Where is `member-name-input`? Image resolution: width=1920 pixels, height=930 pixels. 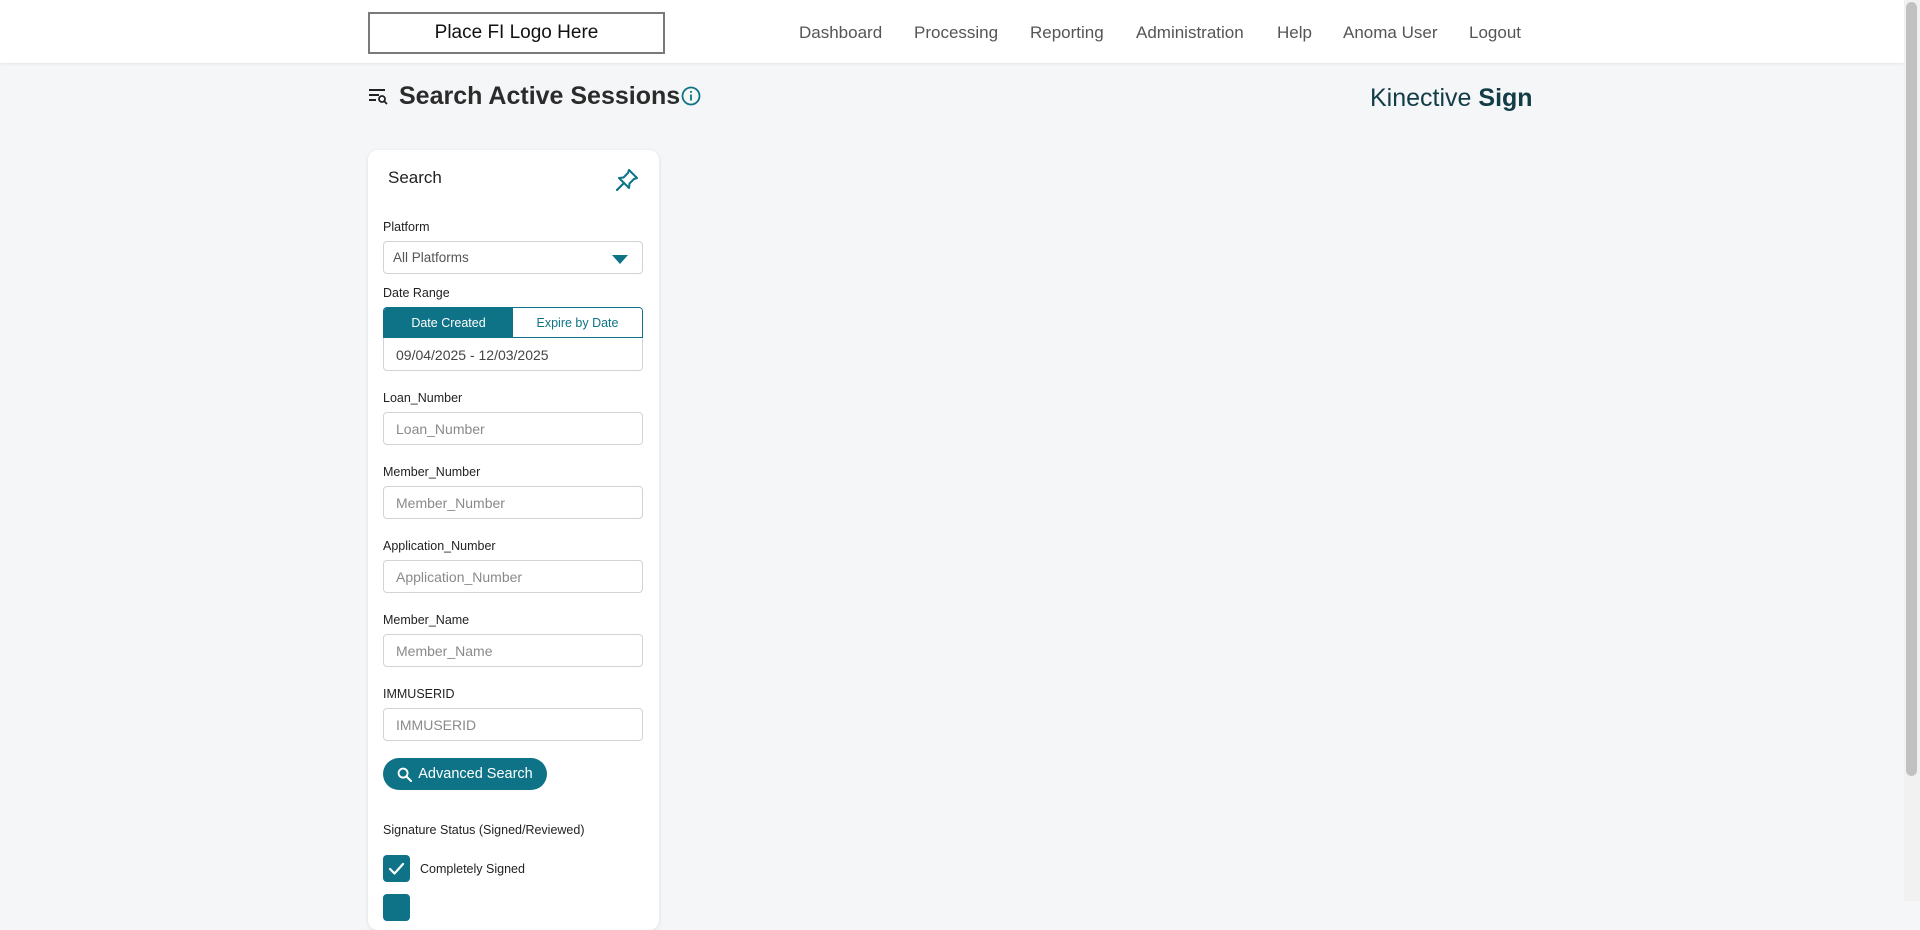
member-name-input is located at coordinates (513, 650).